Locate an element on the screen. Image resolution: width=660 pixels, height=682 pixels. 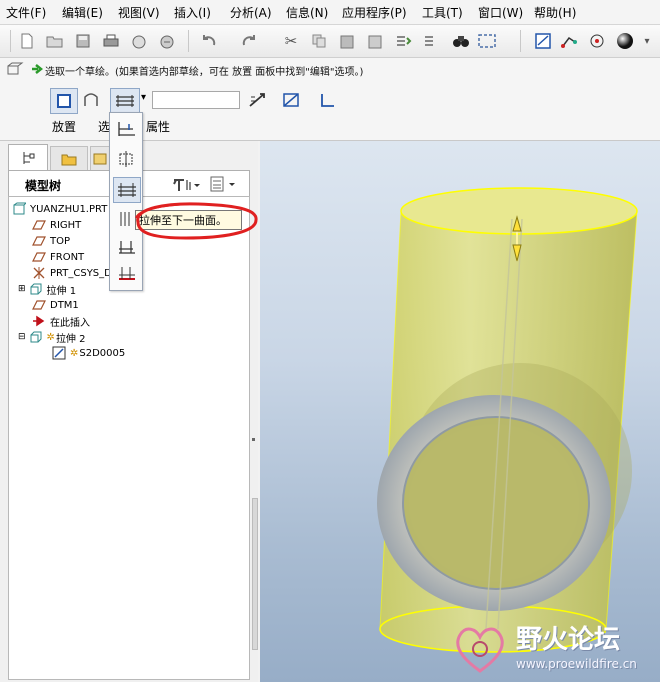
tab-favorites is located at coordinates (100, 159).